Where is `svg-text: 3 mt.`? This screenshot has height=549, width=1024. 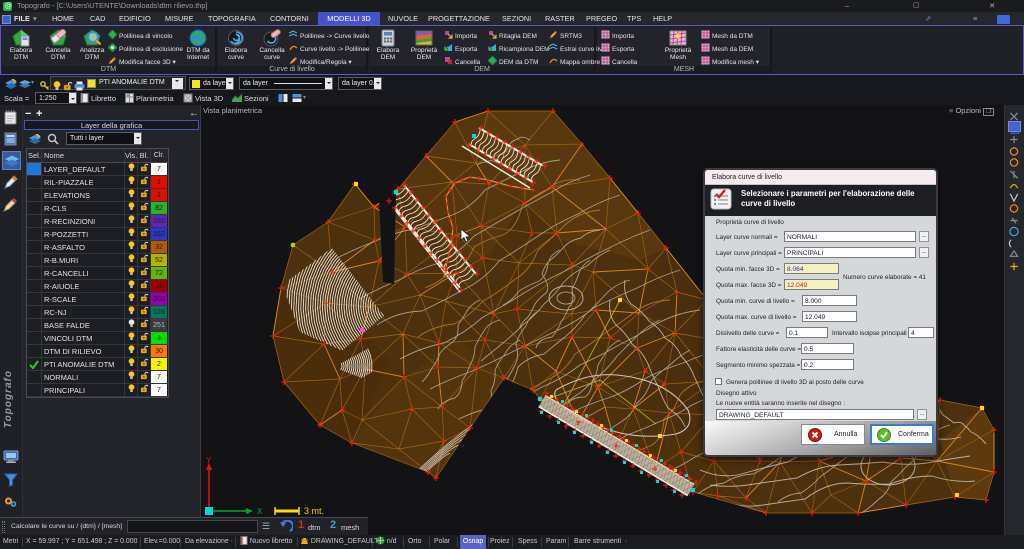
svg-text: 3 mt. is located at coordinates (314, 511).